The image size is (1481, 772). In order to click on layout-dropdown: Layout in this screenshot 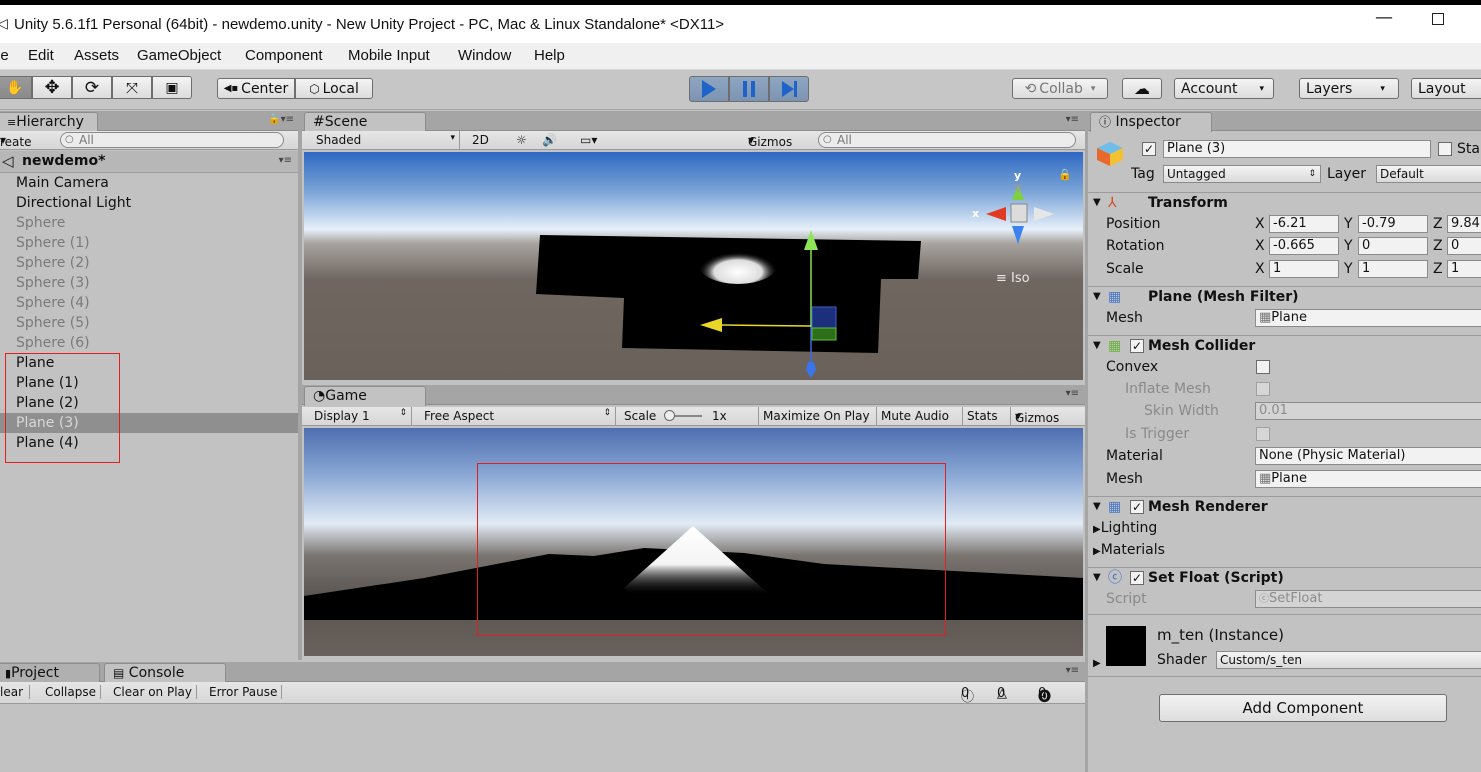, I will do `click(1446, 88)`.